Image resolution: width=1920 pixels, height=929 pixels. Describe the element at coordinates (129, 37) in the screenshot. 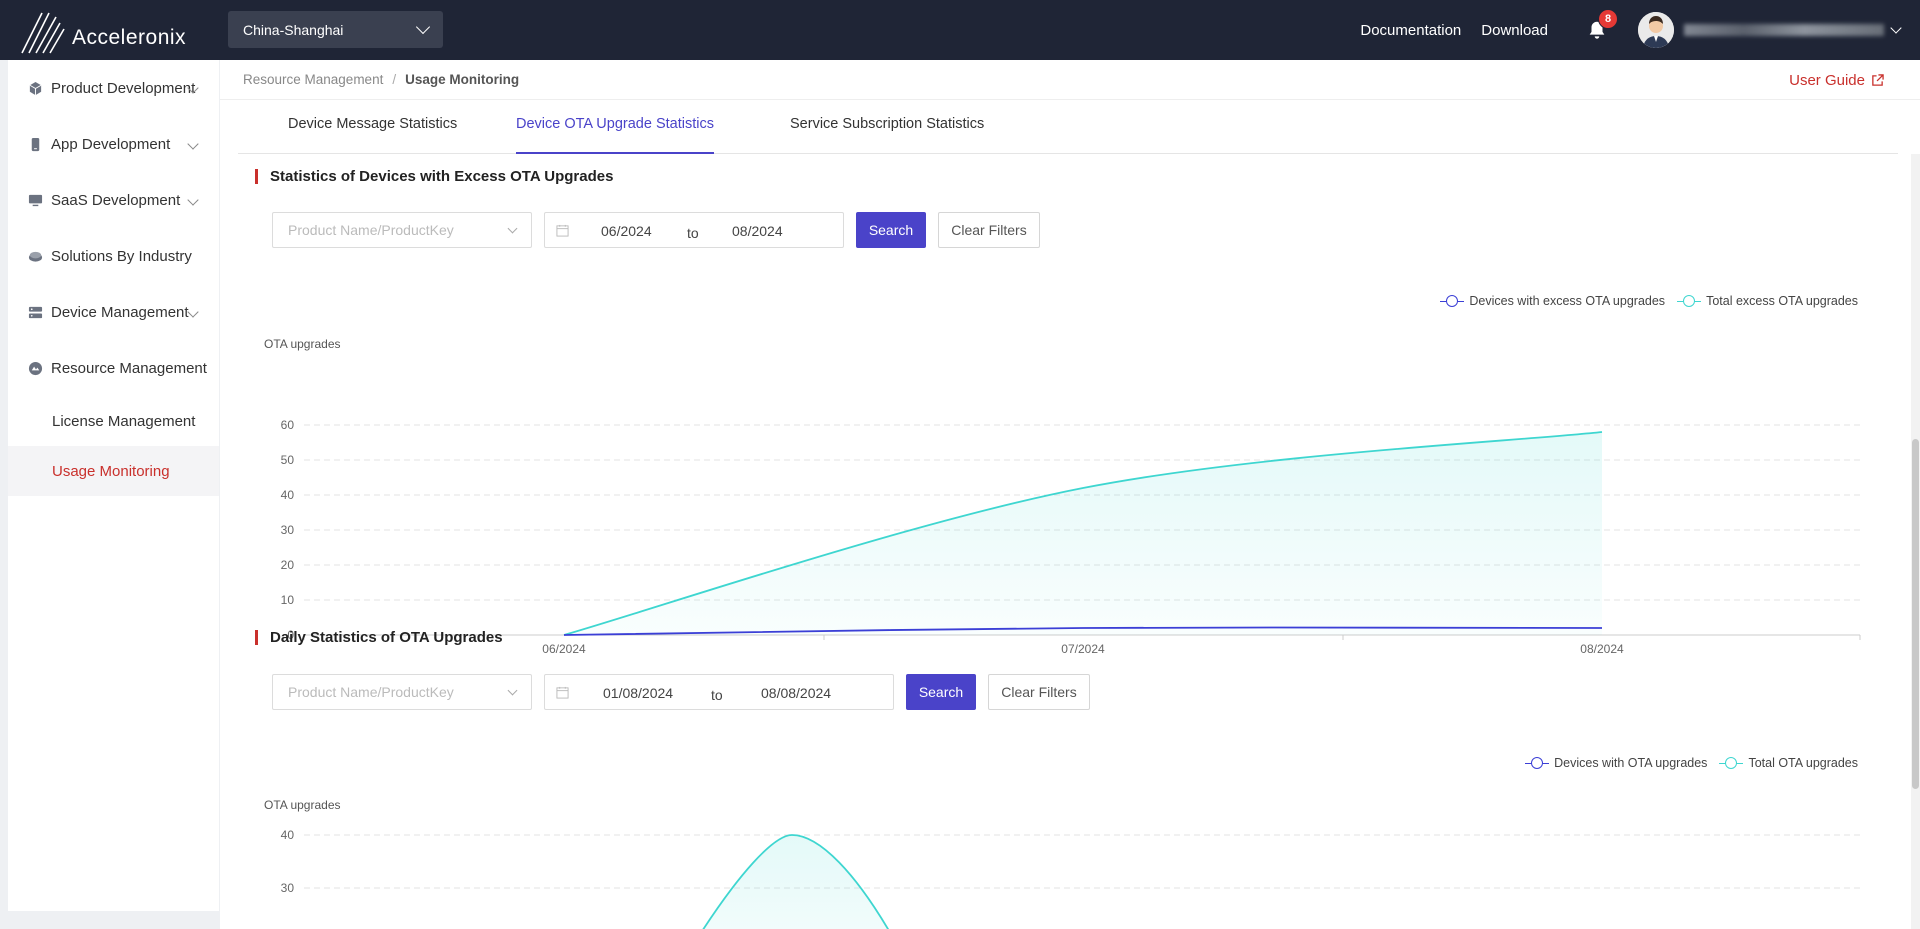

I see `brand-name: Acceleronix` at that location.